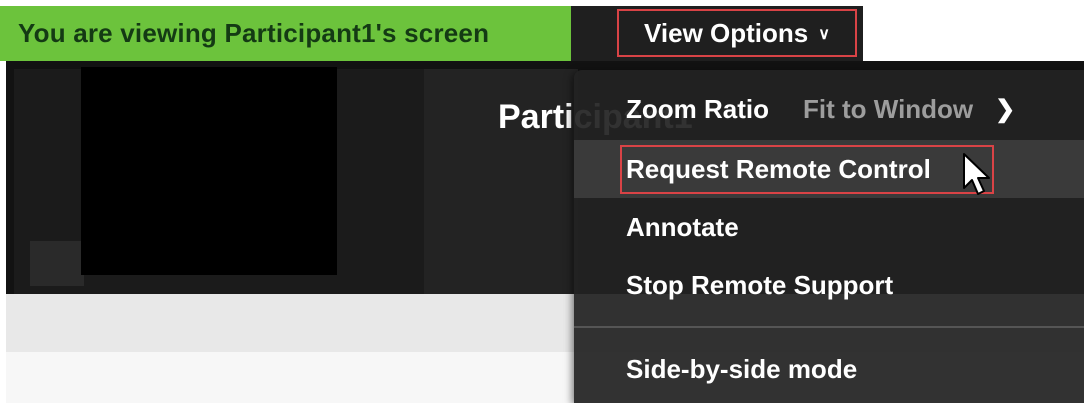 The height and width of the screenshot is (403, 1084). What do you see at coordinates (57, 263) in the screenshot?
I see `shared-panel-small` at bounding box center [57, 263].